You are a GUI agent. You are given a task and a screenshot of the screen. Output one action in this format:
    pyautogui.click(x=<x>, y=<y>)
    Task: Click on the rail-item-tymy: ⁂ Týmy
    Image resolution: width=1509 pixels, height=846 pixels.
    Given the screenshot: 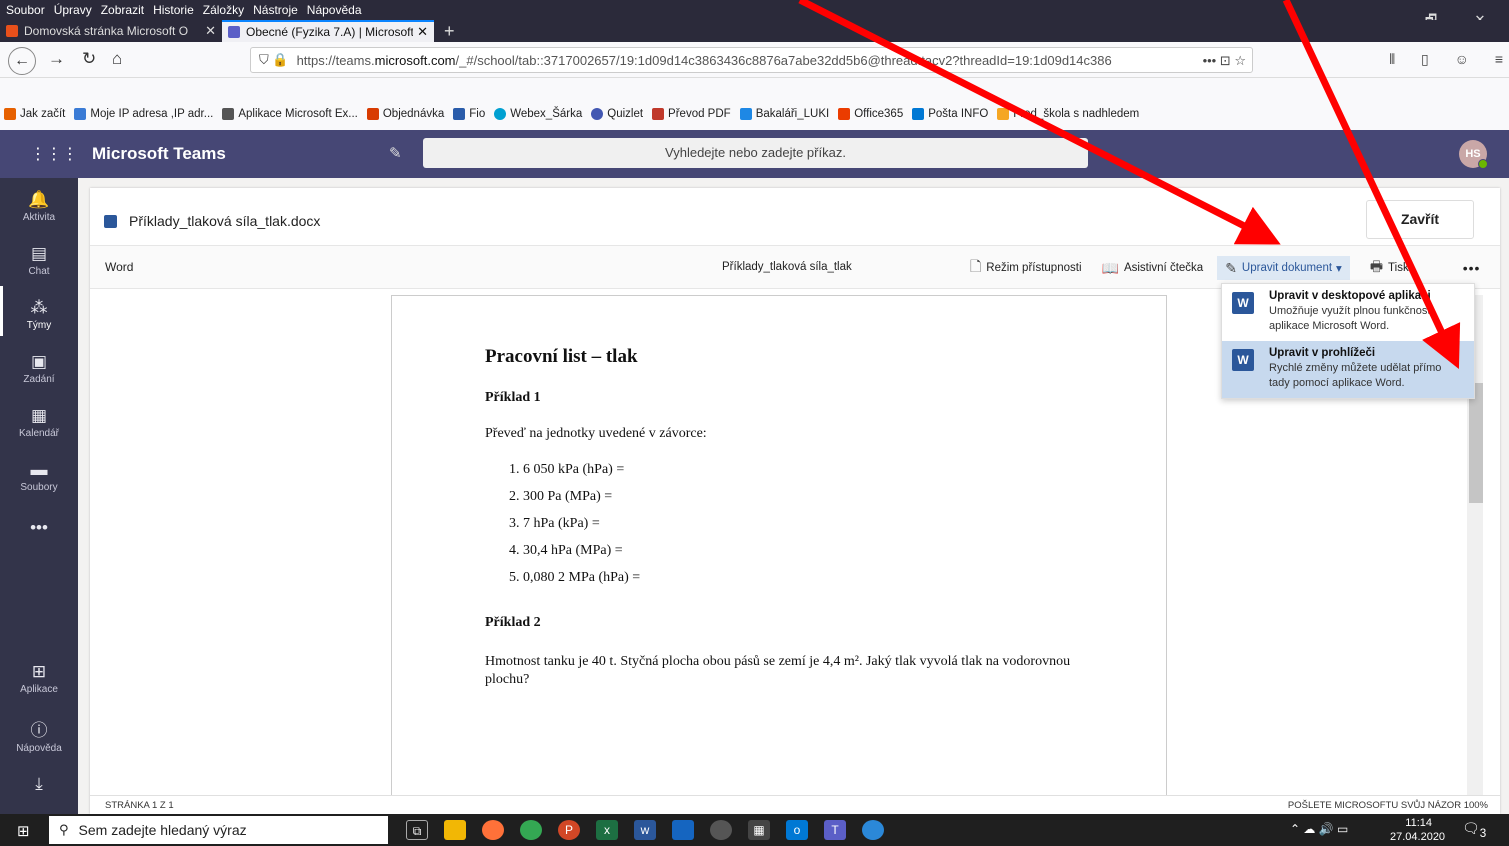 What is the action you would take?
    pyautogui.click(x=39, y=314)
    